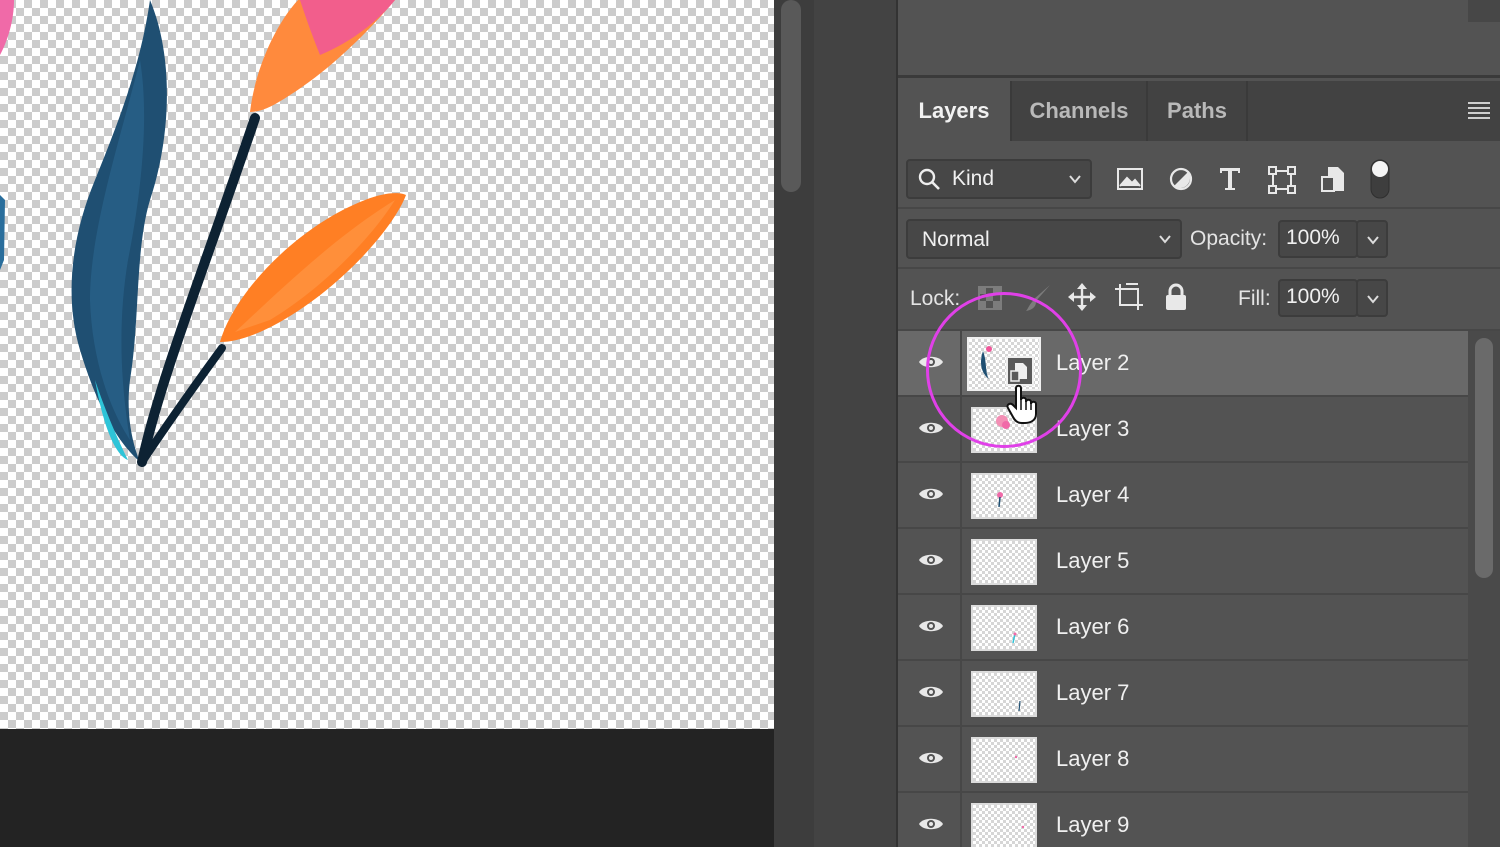  Describe the element at coordinates (2, 232) in the screenshot. I see `blue-leaf-edge` at that location.